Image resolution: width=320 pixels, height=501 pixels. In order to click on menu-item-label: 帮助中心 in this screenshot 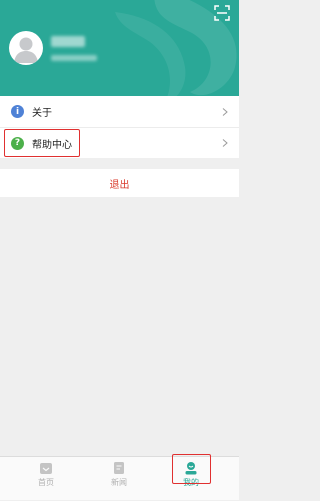, I will do `click(52, 145)`.